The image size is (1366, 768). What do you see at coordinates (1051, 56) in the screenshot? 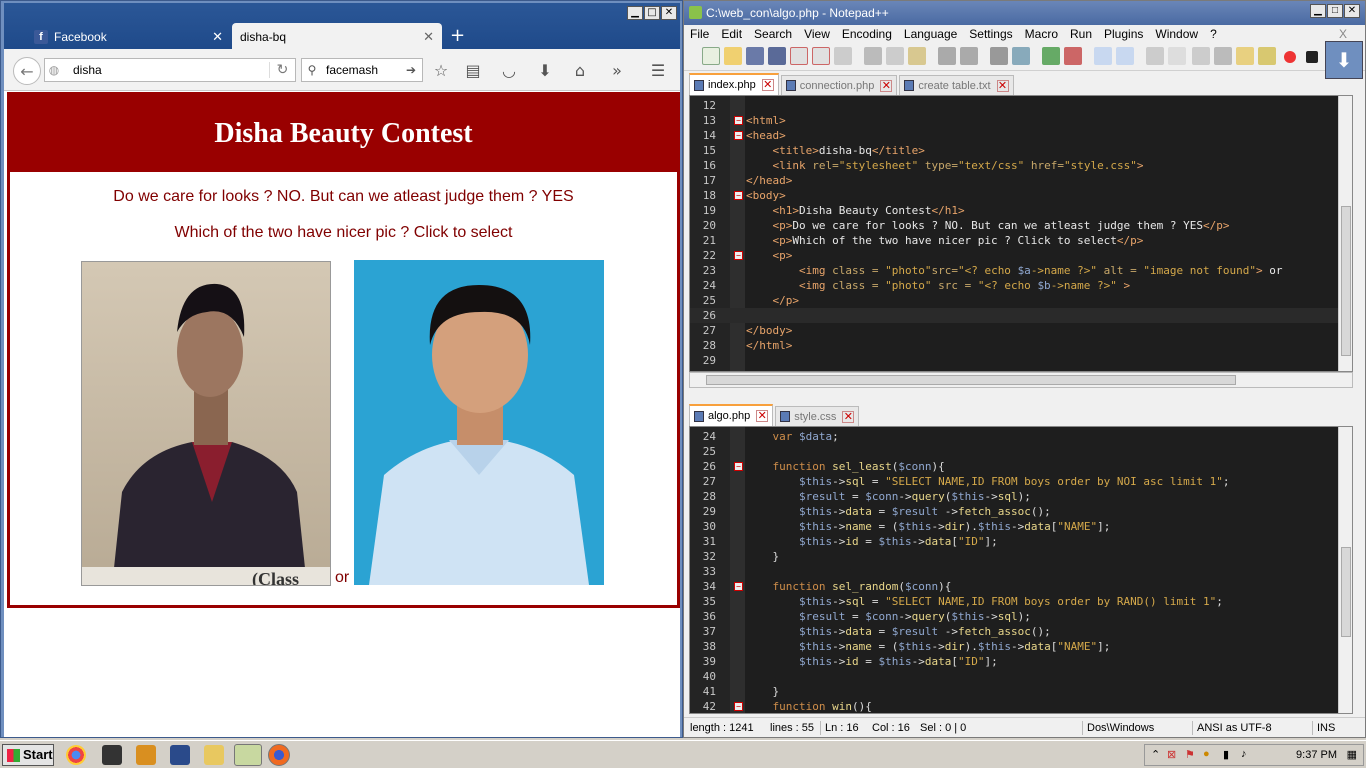
I see `zoom-in-icon` at bounding box center [1051, 56].